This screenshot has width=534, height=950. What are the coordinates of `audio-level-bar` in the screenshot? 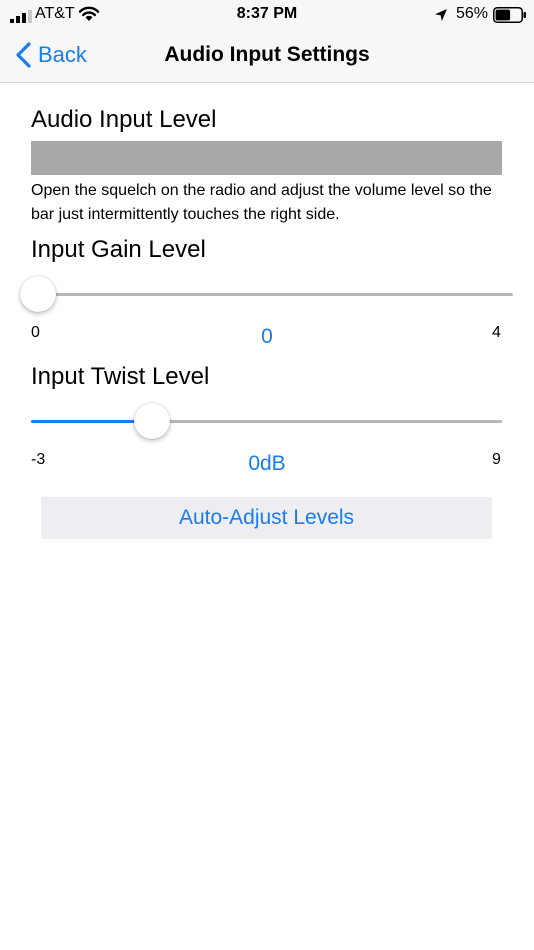 It's located at (266, 158).